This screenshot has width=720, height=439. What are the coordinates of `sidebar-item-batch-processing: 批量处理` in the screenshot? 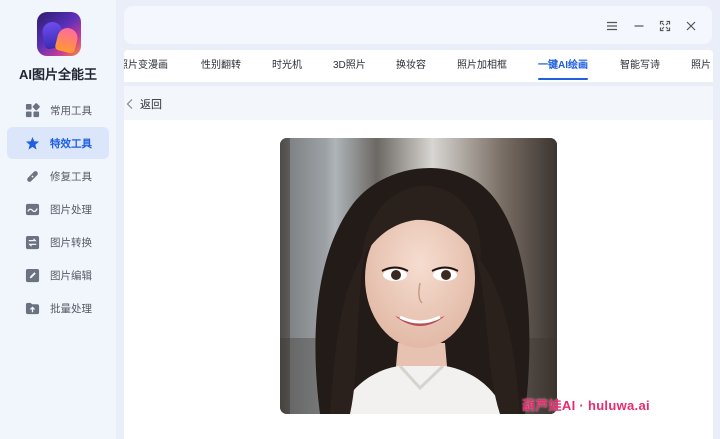 It's located at (58, 308).